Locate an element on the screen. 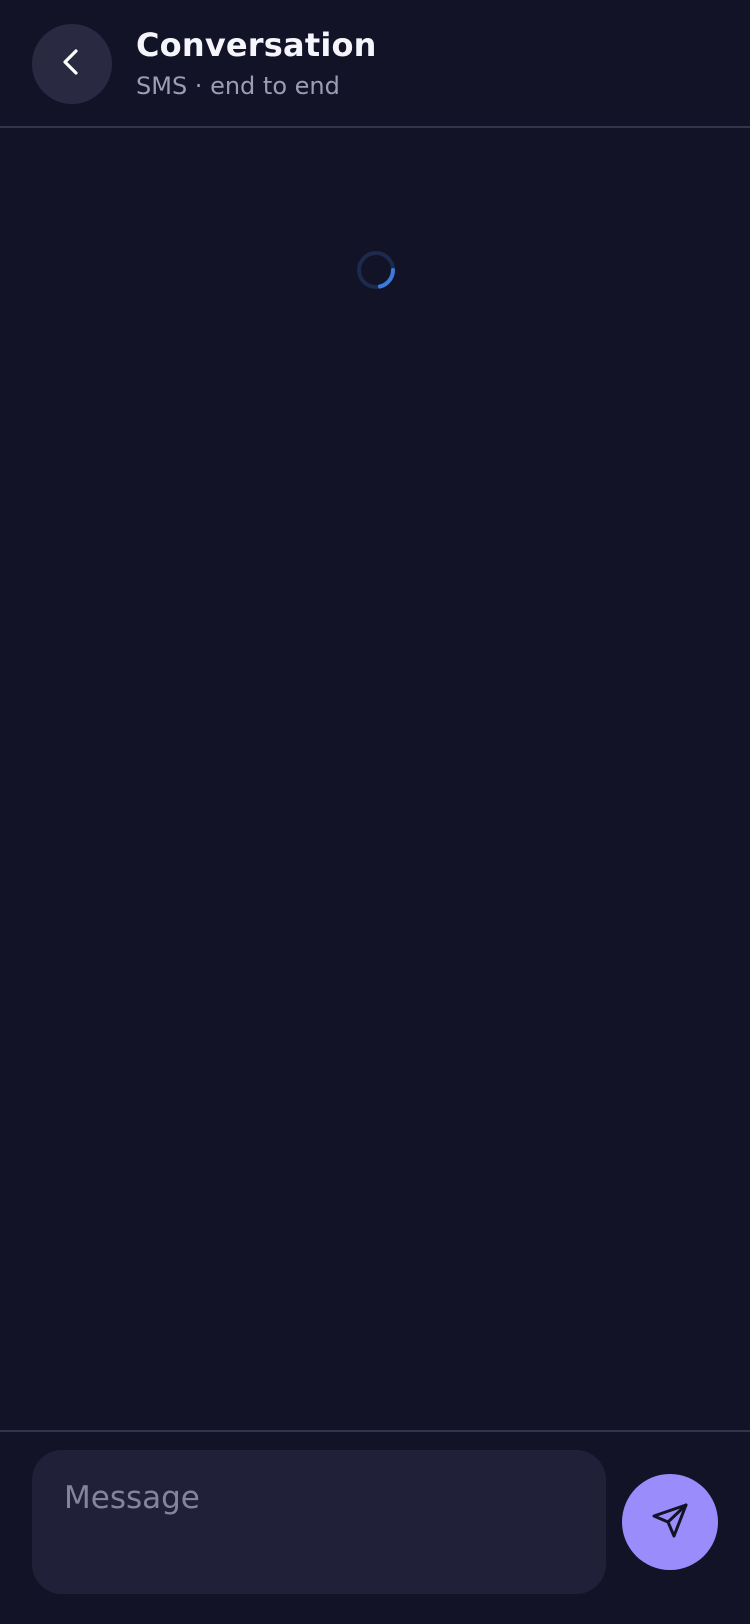 The width and height of the screenshot is (750, 1624). composer is located at coordinates (375, 1527).